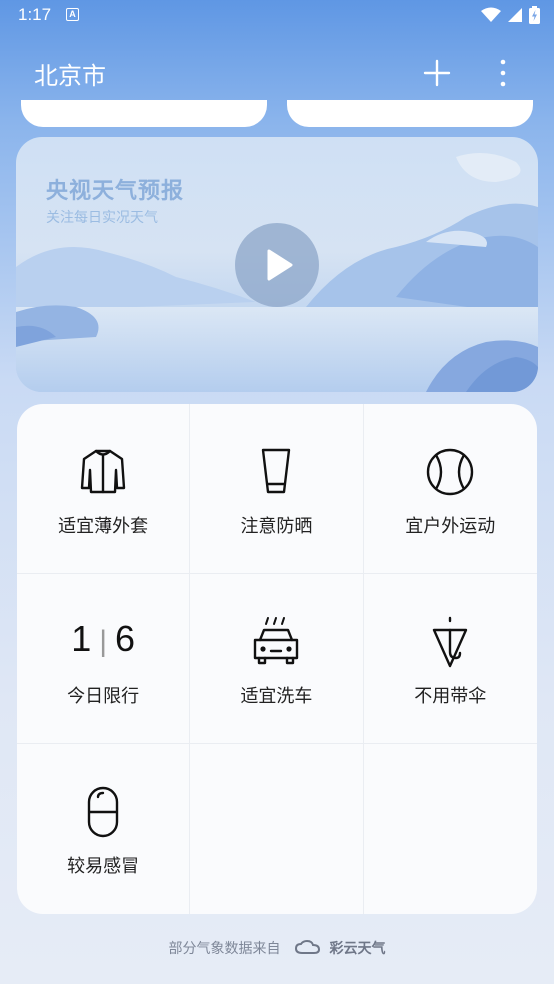  I want to click on play-icon, so click(280, 265).